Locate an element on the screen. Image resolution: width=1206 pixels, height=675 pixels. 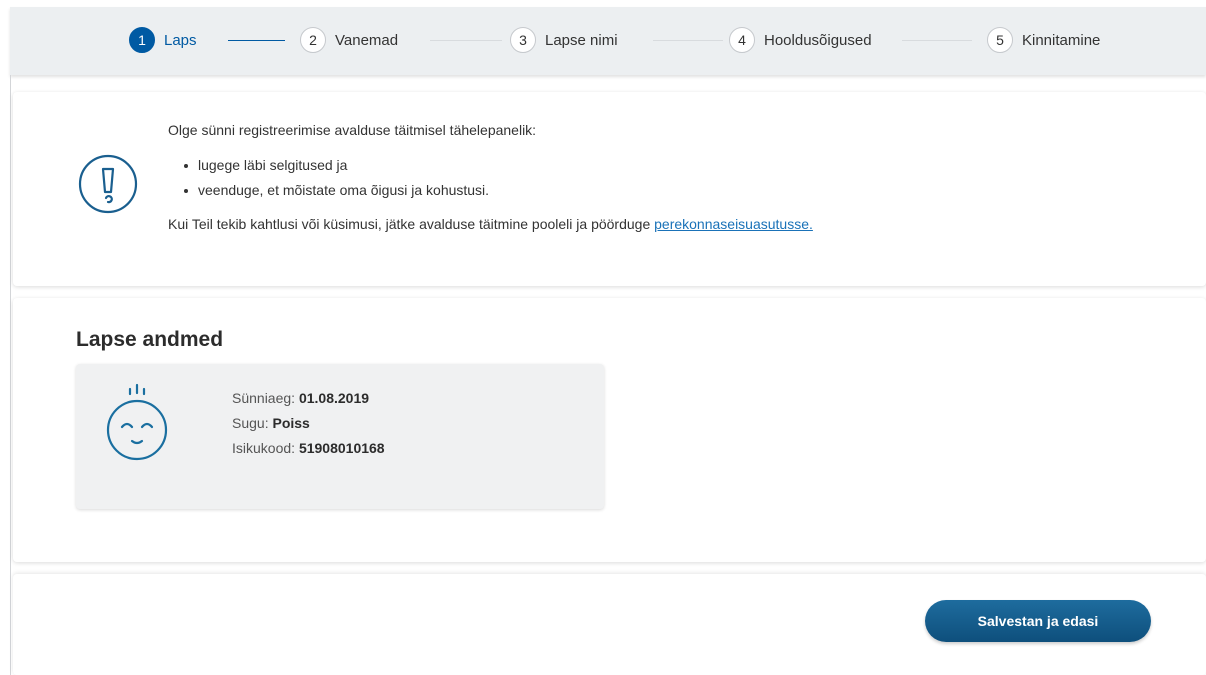
step-label: Hooldusõigused is located at coordinates (818, 40).